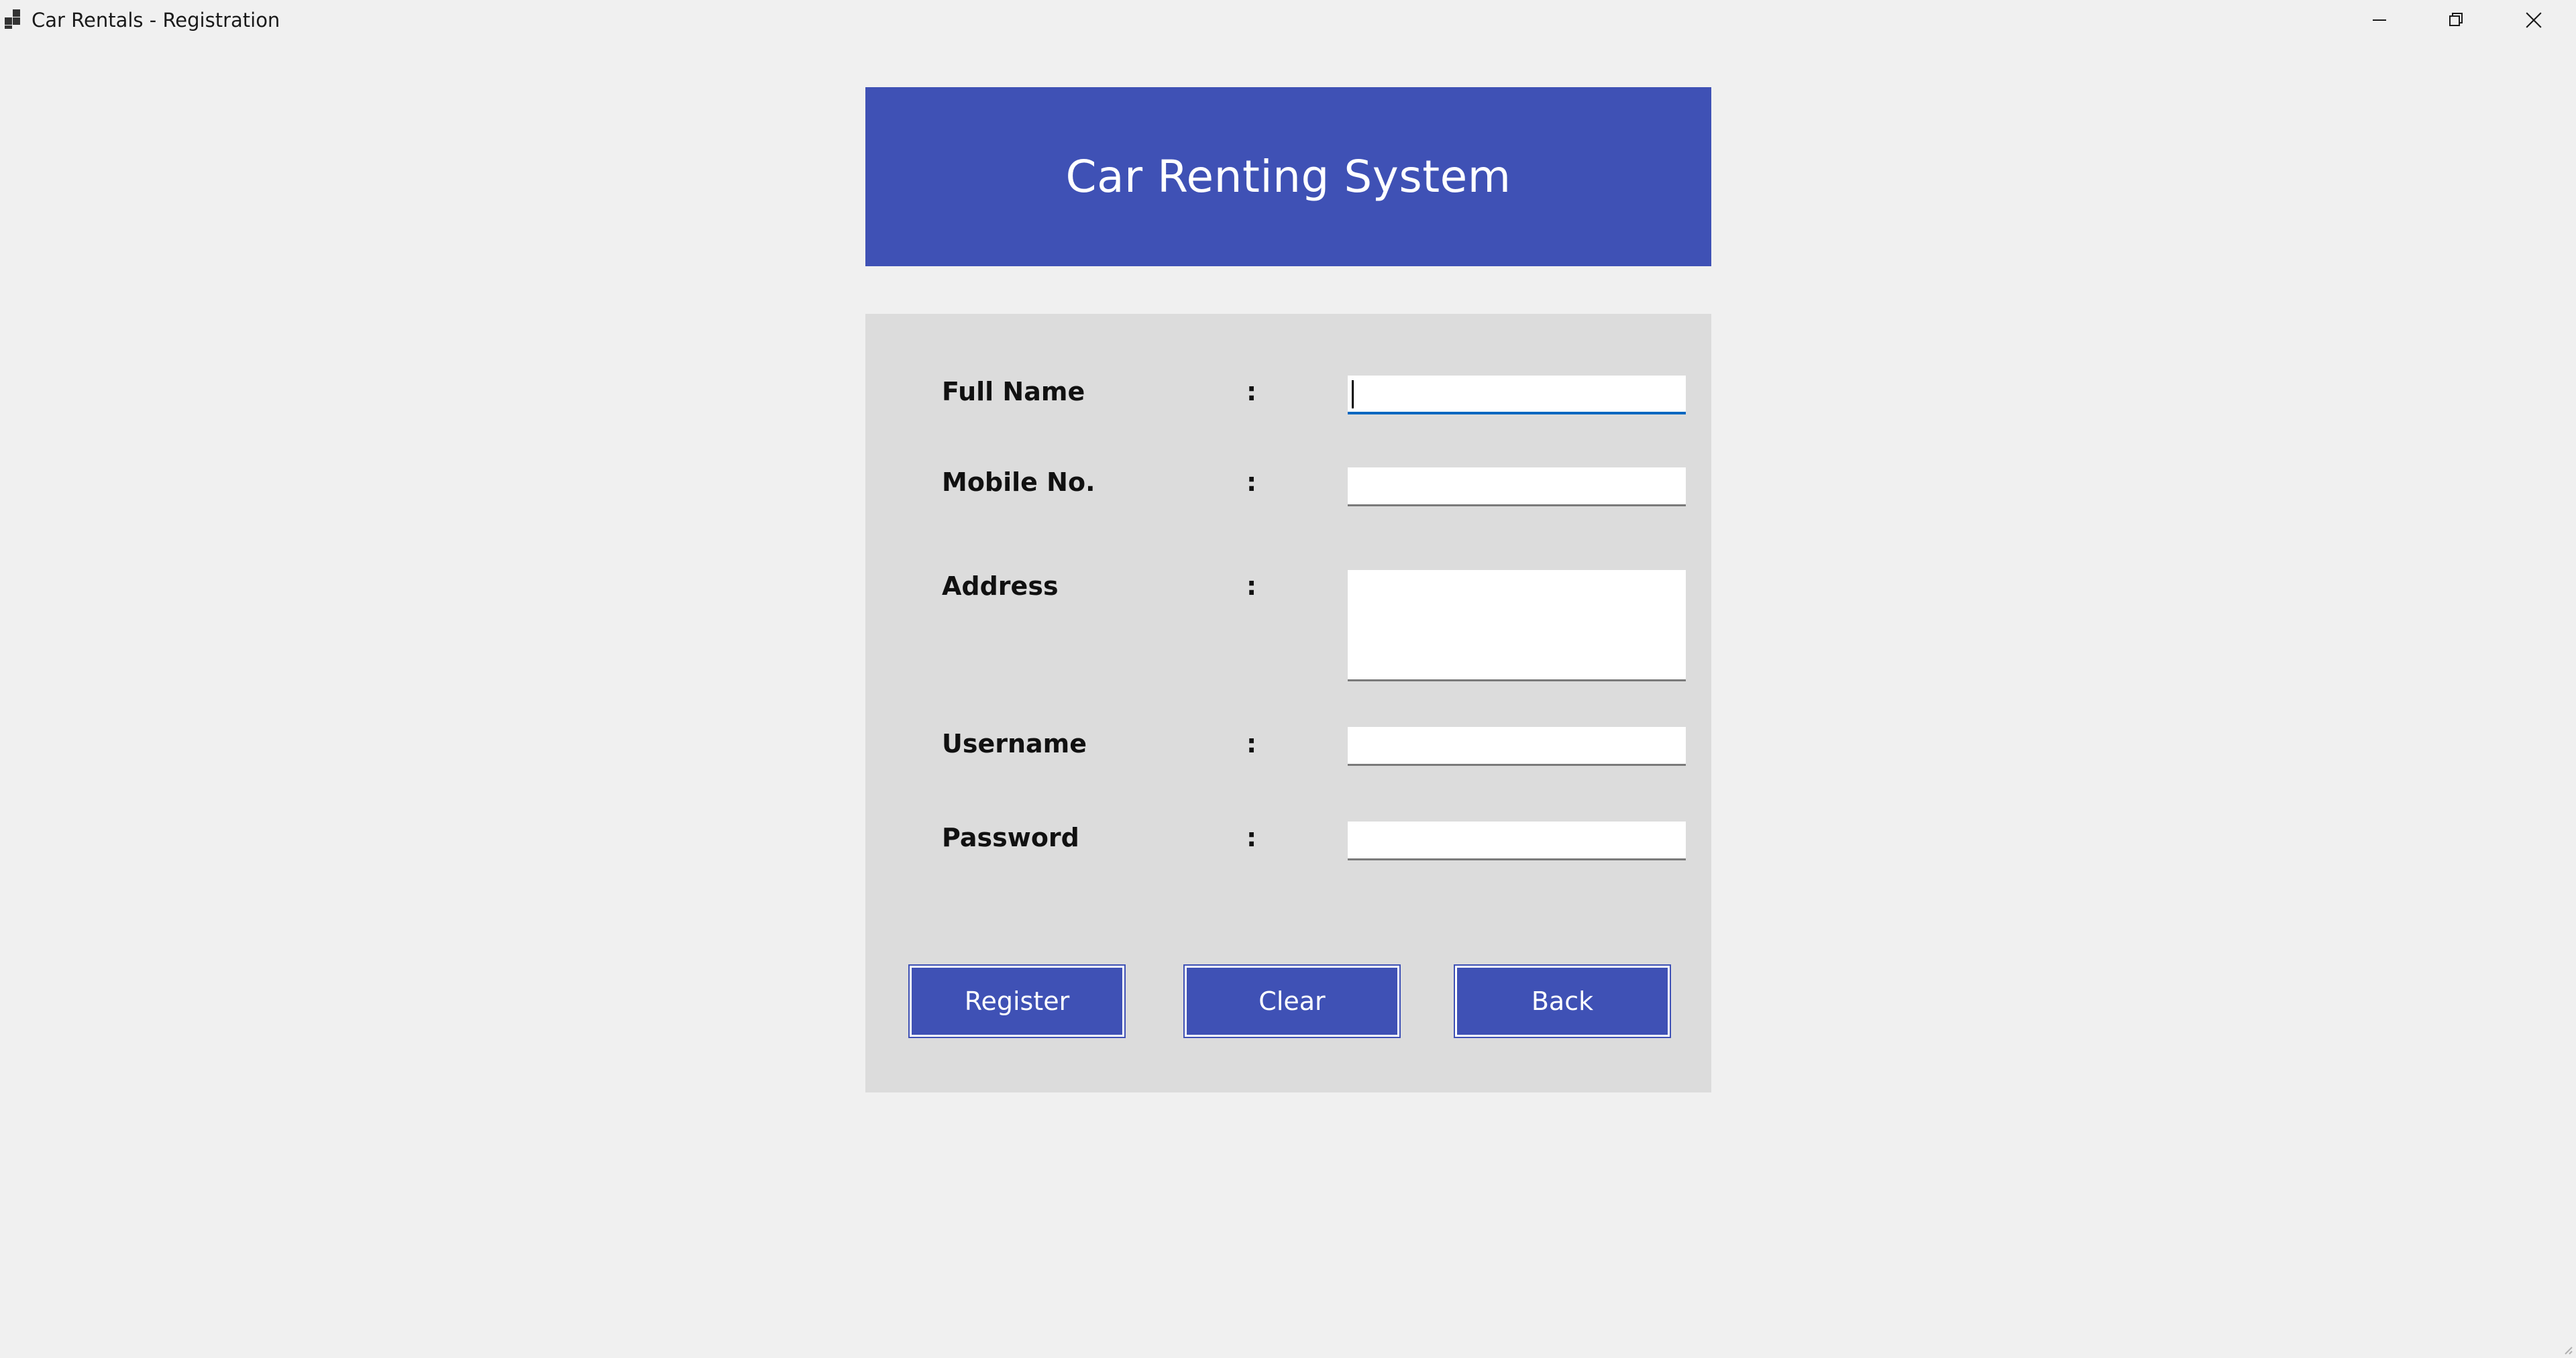 Image resolution: width=2576 pixels, height=1358 pixels. Describe the element at coordinates (1562, 1001) in the screenshot. I see `back-button: Back` at that location.